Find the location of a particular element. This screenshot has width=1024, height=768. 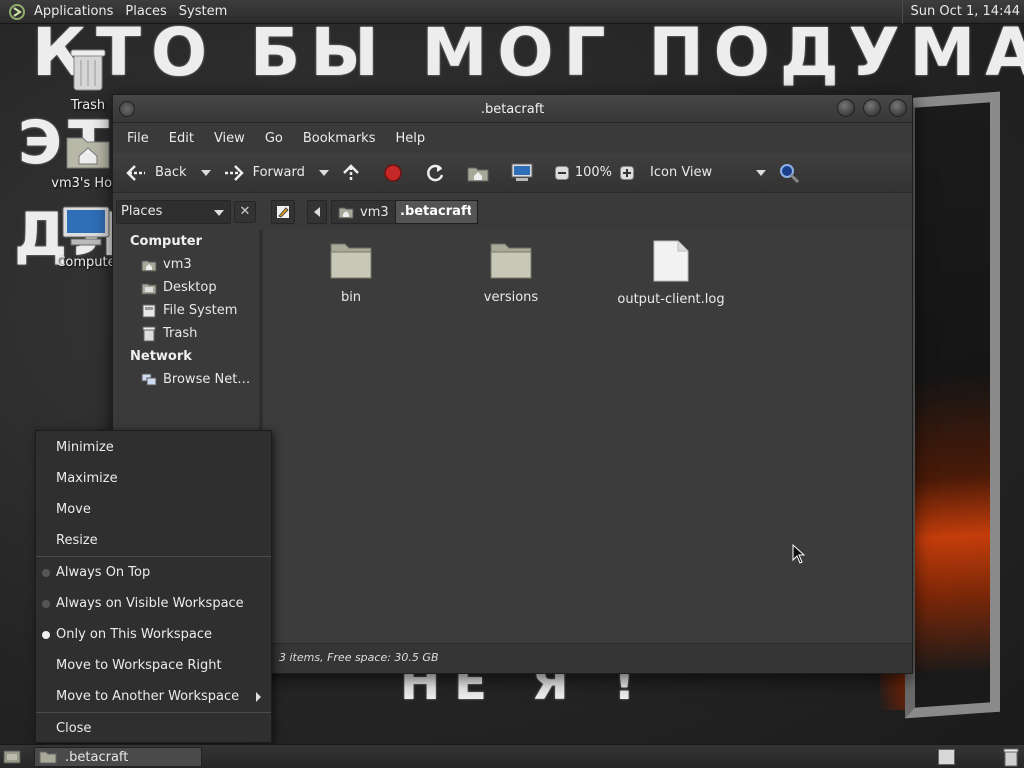

sidebar-item-label: vm3 is located at coordinates (177, 264).